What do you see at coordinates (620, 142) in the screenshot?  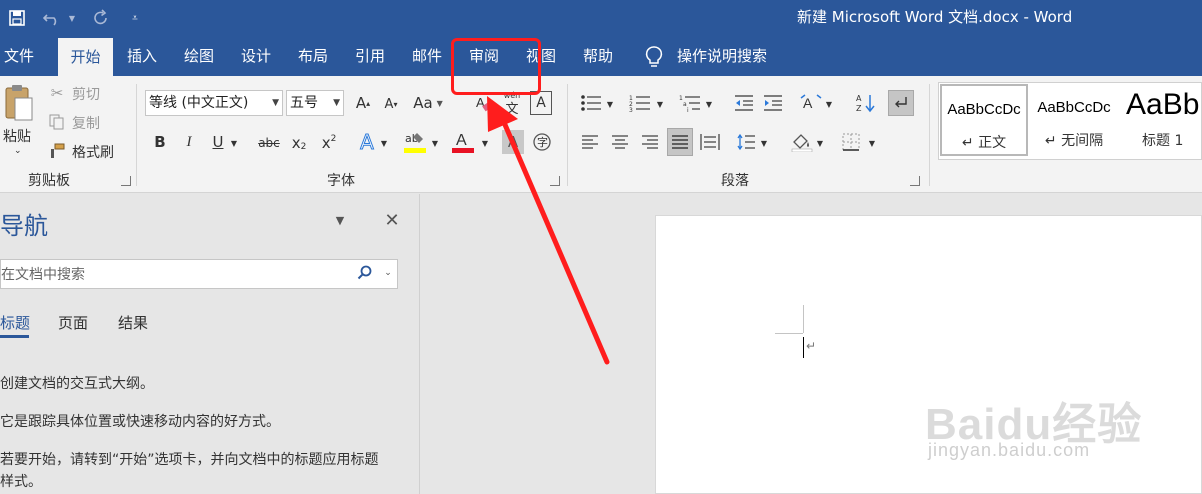 I see `align-center-icon` at bounding box center [620, 142].